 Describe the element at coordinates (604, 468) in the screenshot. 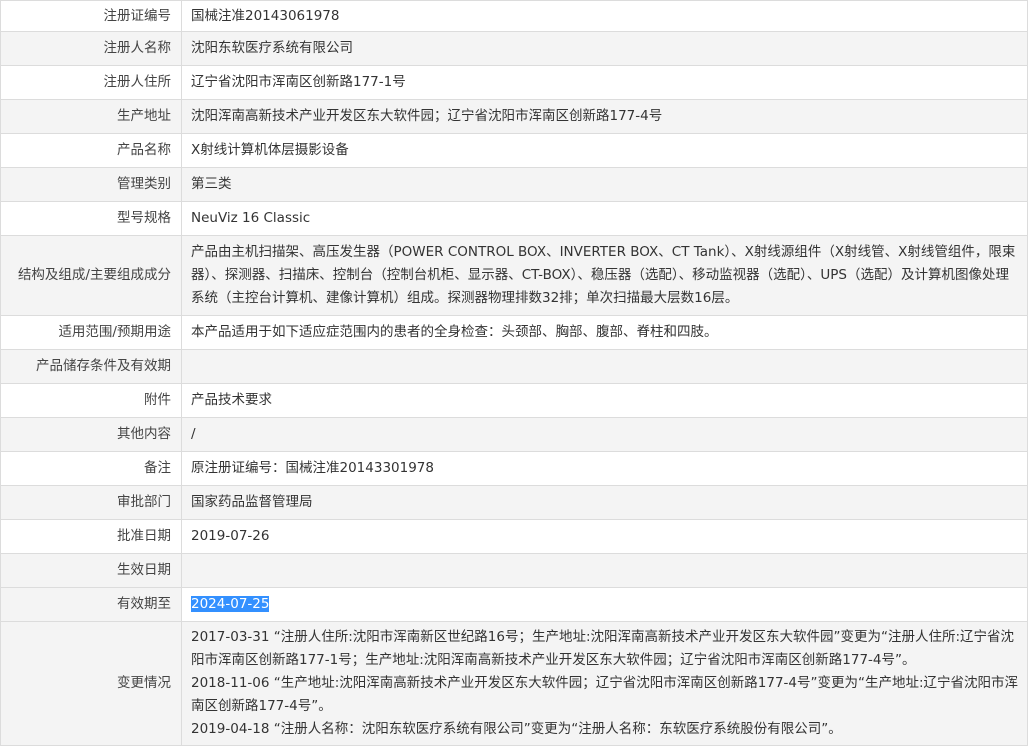

I see `row-value-remarks: 原注册证编号：国械注准20143301978` at that location.